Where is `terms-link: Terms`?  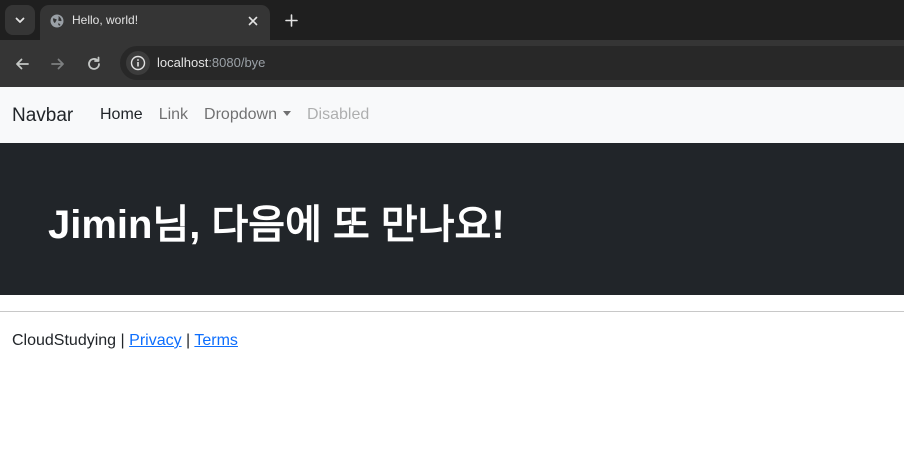 terms-link: Terms is located at coordinates (216, 340).